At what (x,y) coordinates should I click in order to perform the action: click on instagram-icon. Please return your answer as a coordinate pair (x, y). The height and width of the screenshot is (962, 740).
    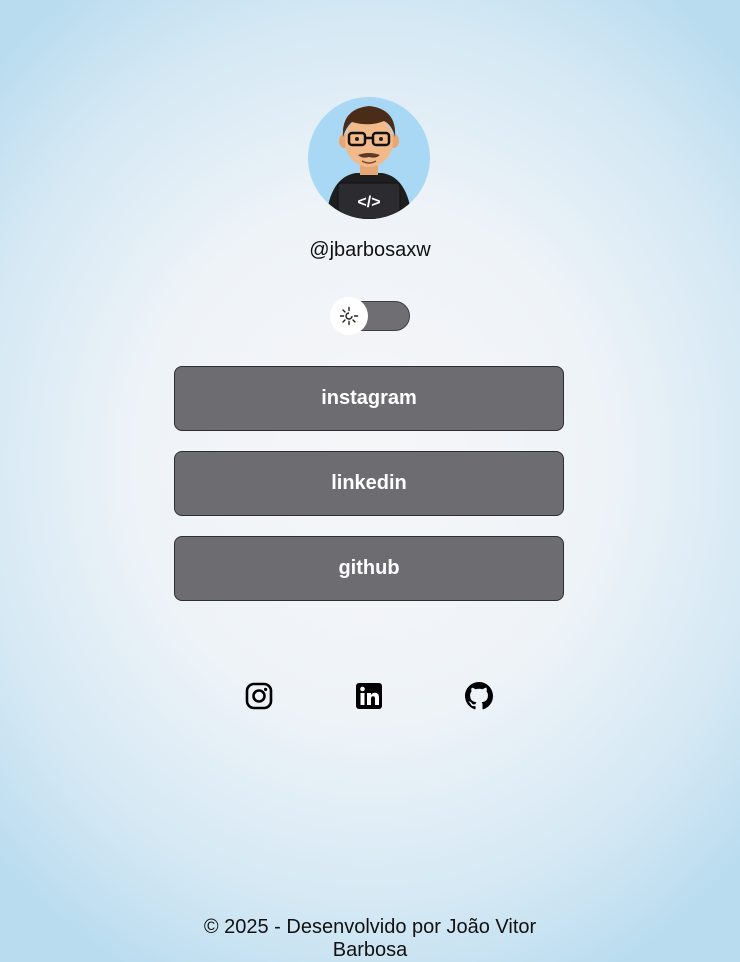
    Looking at the image, I should click on (259, 696).